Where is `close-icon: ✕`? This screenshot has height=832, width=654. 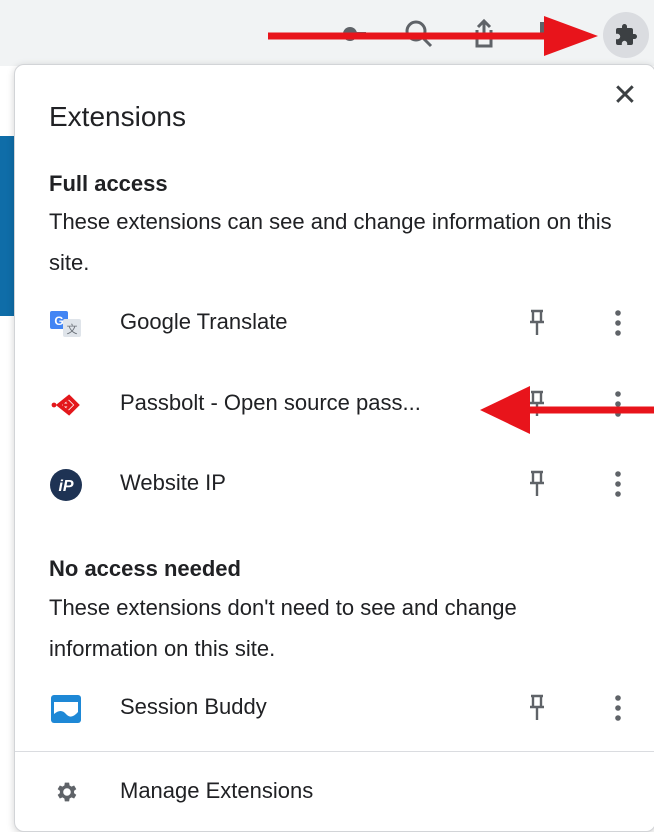
close-icon: ✕ is located at coordinates (625, 96).